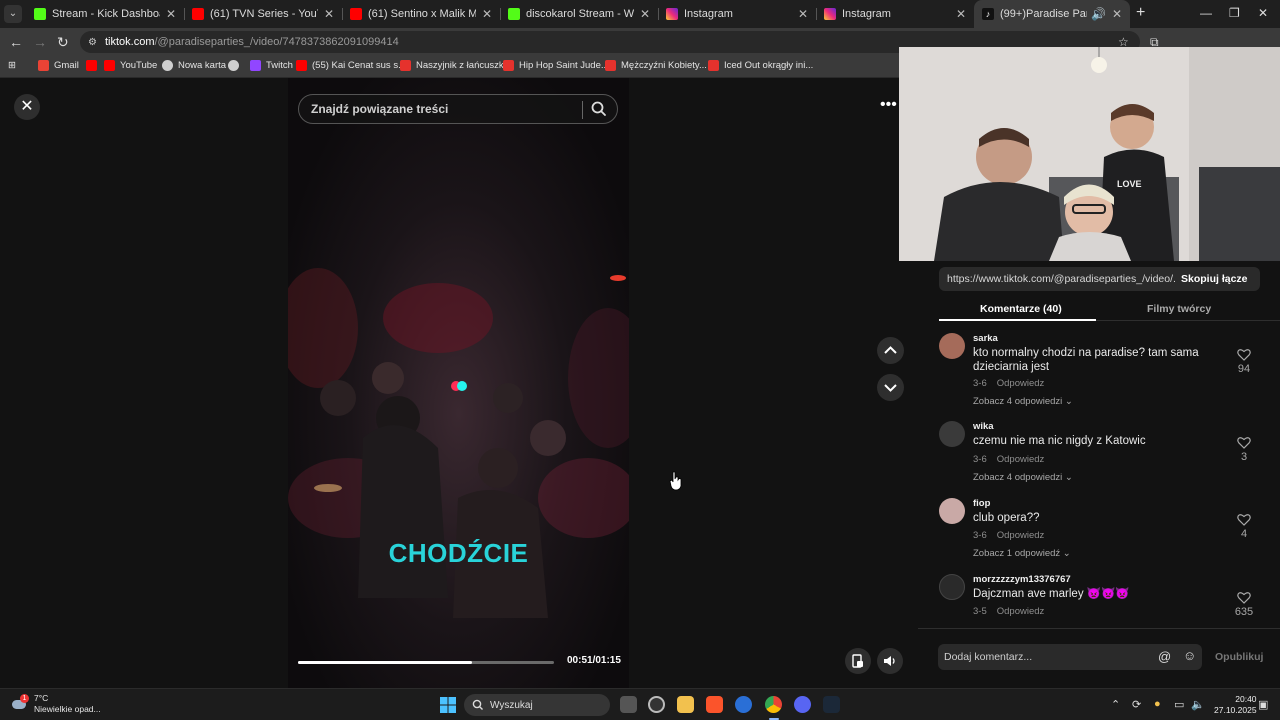  I want to click on previous-video-button, so click(890, 350).